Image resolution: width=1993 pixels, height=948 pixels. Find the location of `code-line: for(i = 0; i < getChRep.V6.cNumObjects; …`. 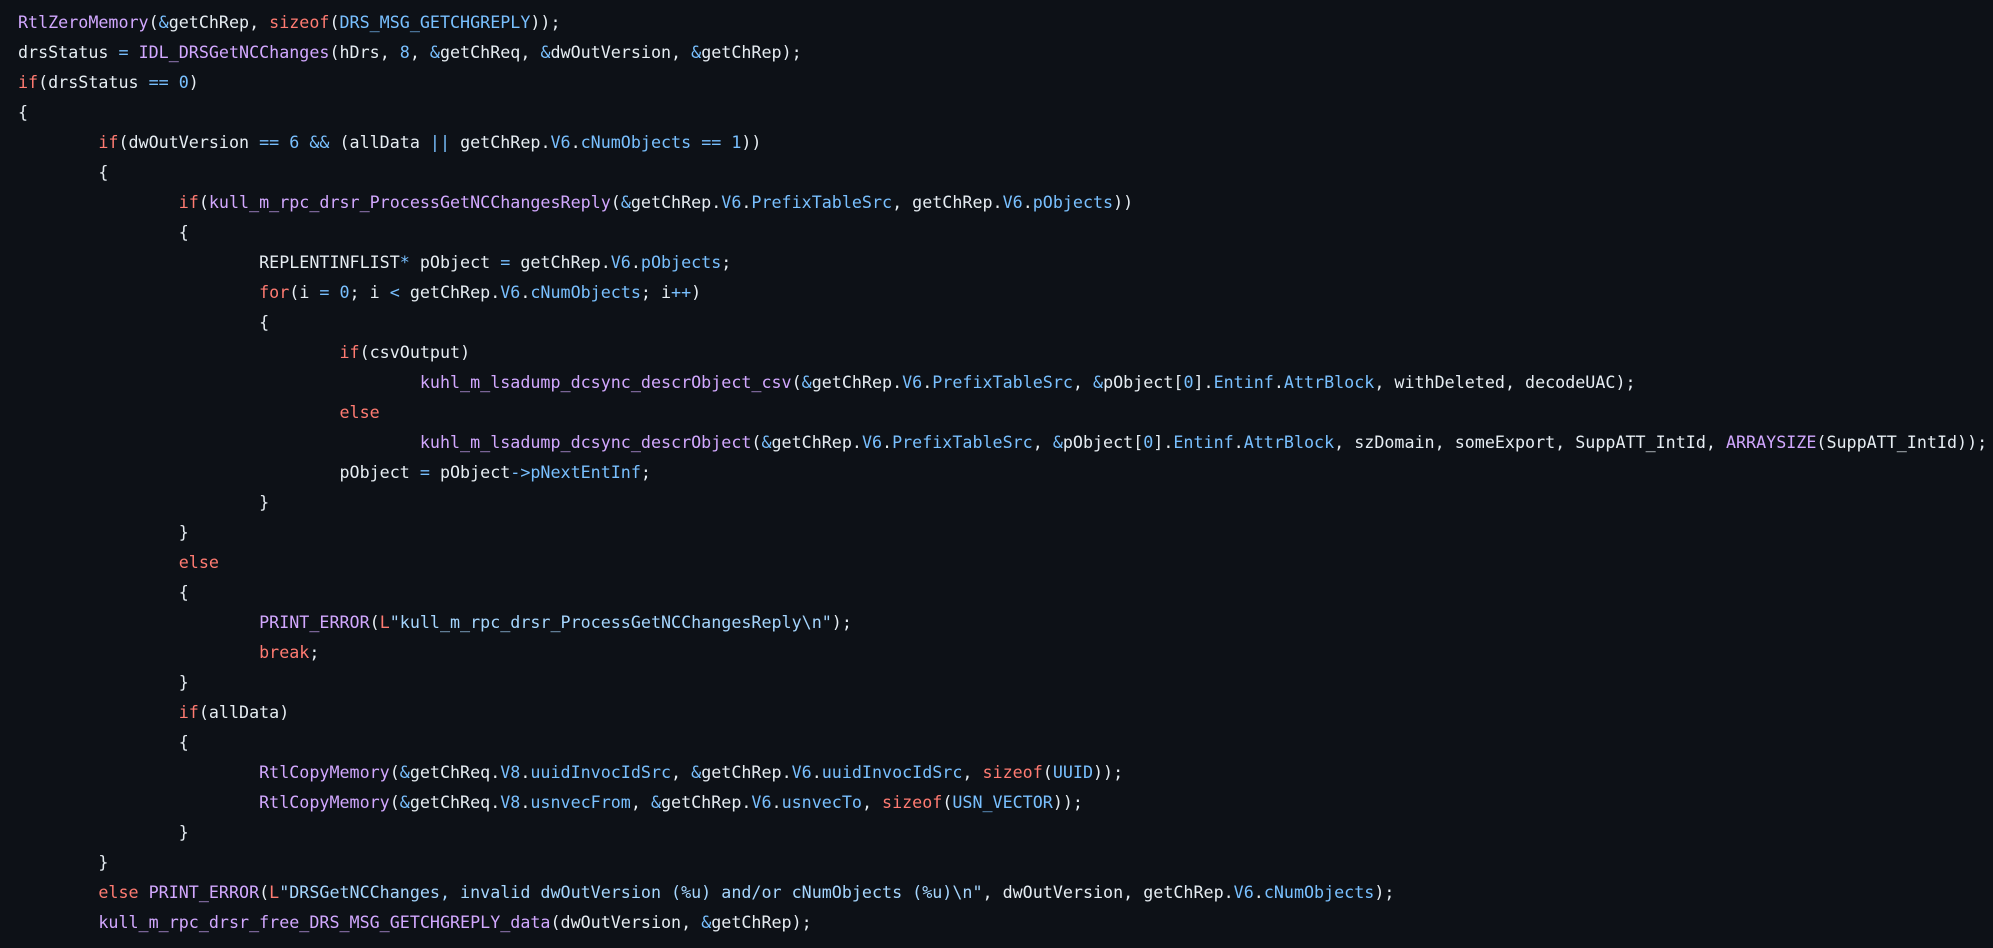

code-line: for(i = 0; i < getChRep.V6.cNumObjects; … is located at coordinates (1005, 292).